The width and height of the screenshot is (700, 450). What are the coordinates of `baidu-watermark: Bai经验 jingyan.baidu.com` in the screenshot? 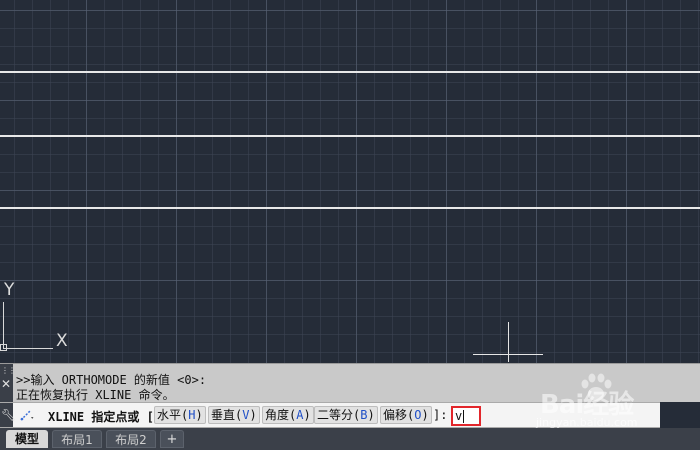 It's located at (615, 402).